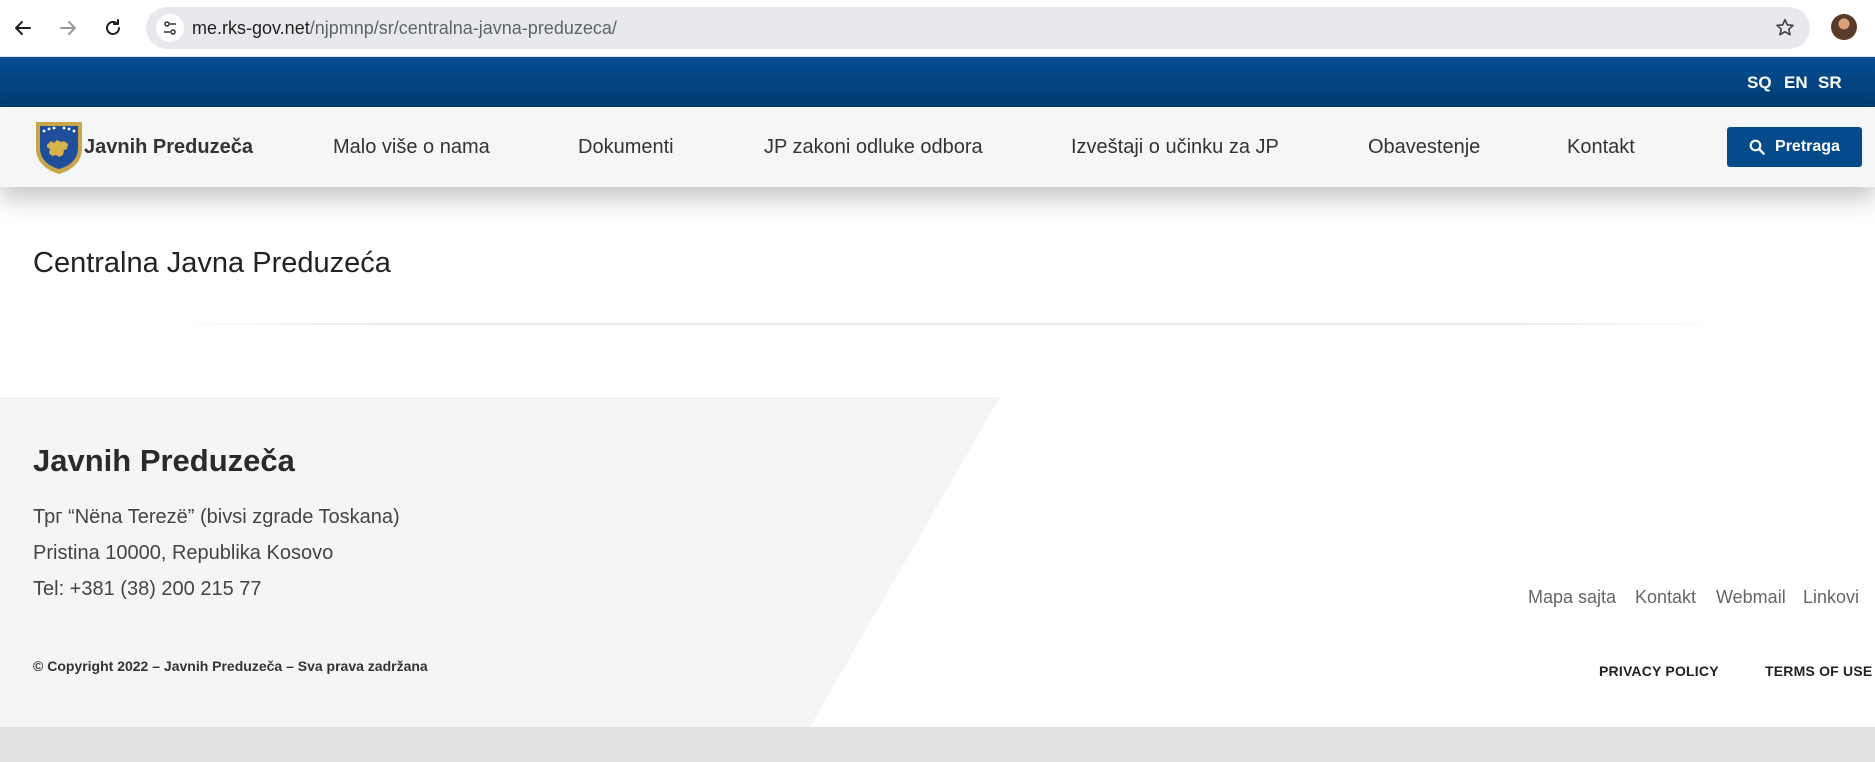 The width and height of the screenshot is (1875, 762). Describe the element at coordinates (147, 589) in the screenshot. I see `footer-phone: Tel: +381 (38) 200 215 77` at that location.